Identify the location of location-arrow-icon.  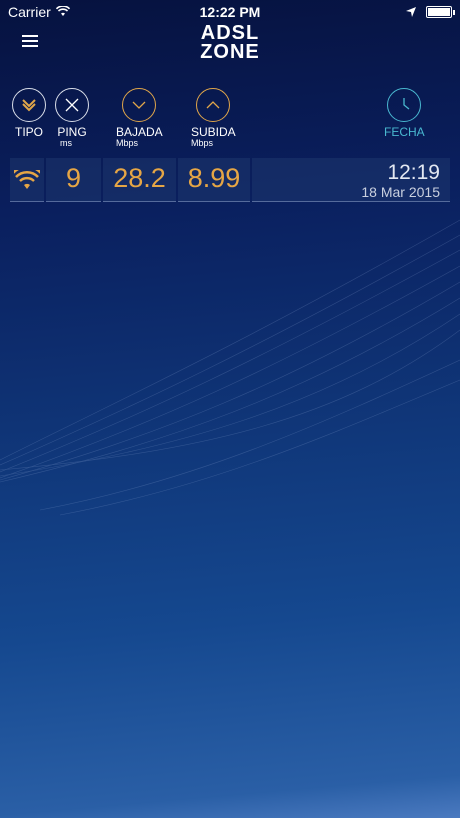
(411, 12).